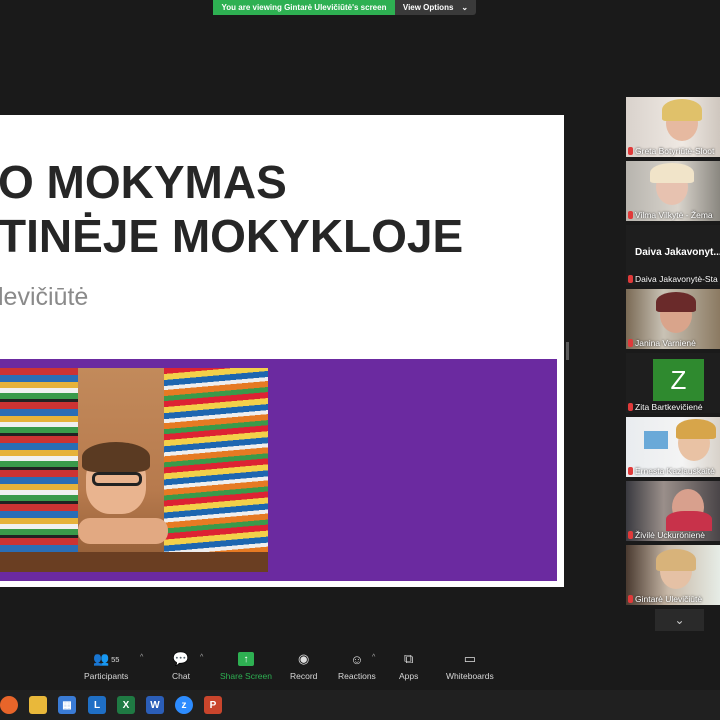  I want to click on excel-icon: X, so click(126, 705).